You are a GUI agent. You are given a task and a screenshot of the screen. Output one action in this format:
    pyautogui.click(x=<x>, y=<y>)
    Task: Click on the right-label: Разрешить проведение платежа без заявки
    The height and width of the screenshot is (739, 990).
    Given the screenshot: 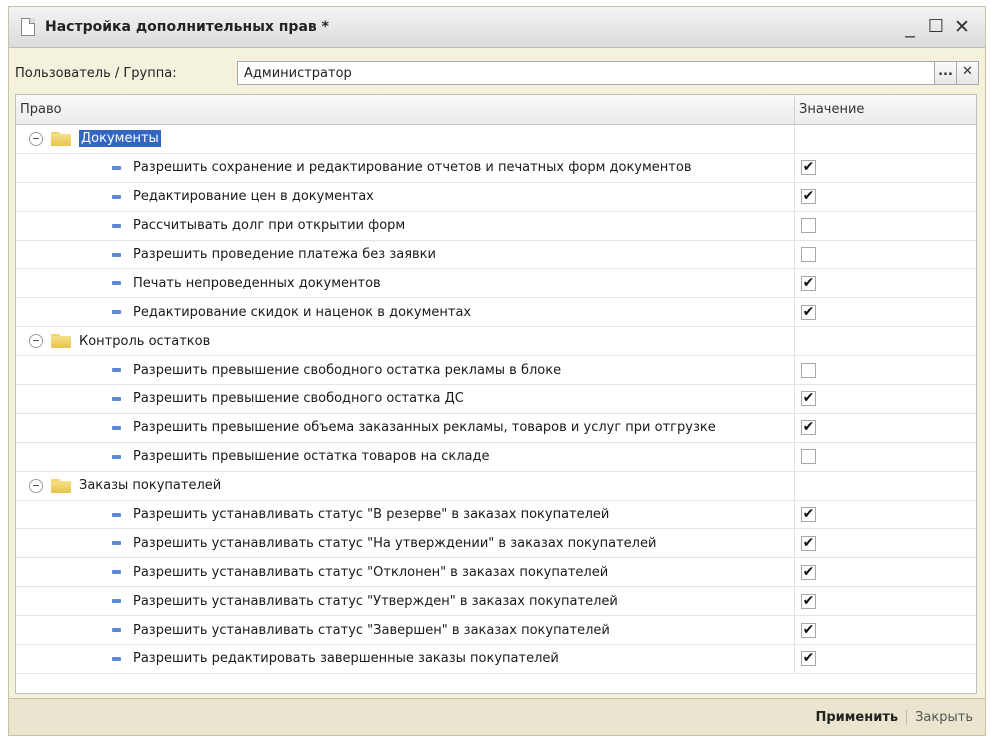 What is the action you would take?
    pyautogui.click(x=284, y=254)
    